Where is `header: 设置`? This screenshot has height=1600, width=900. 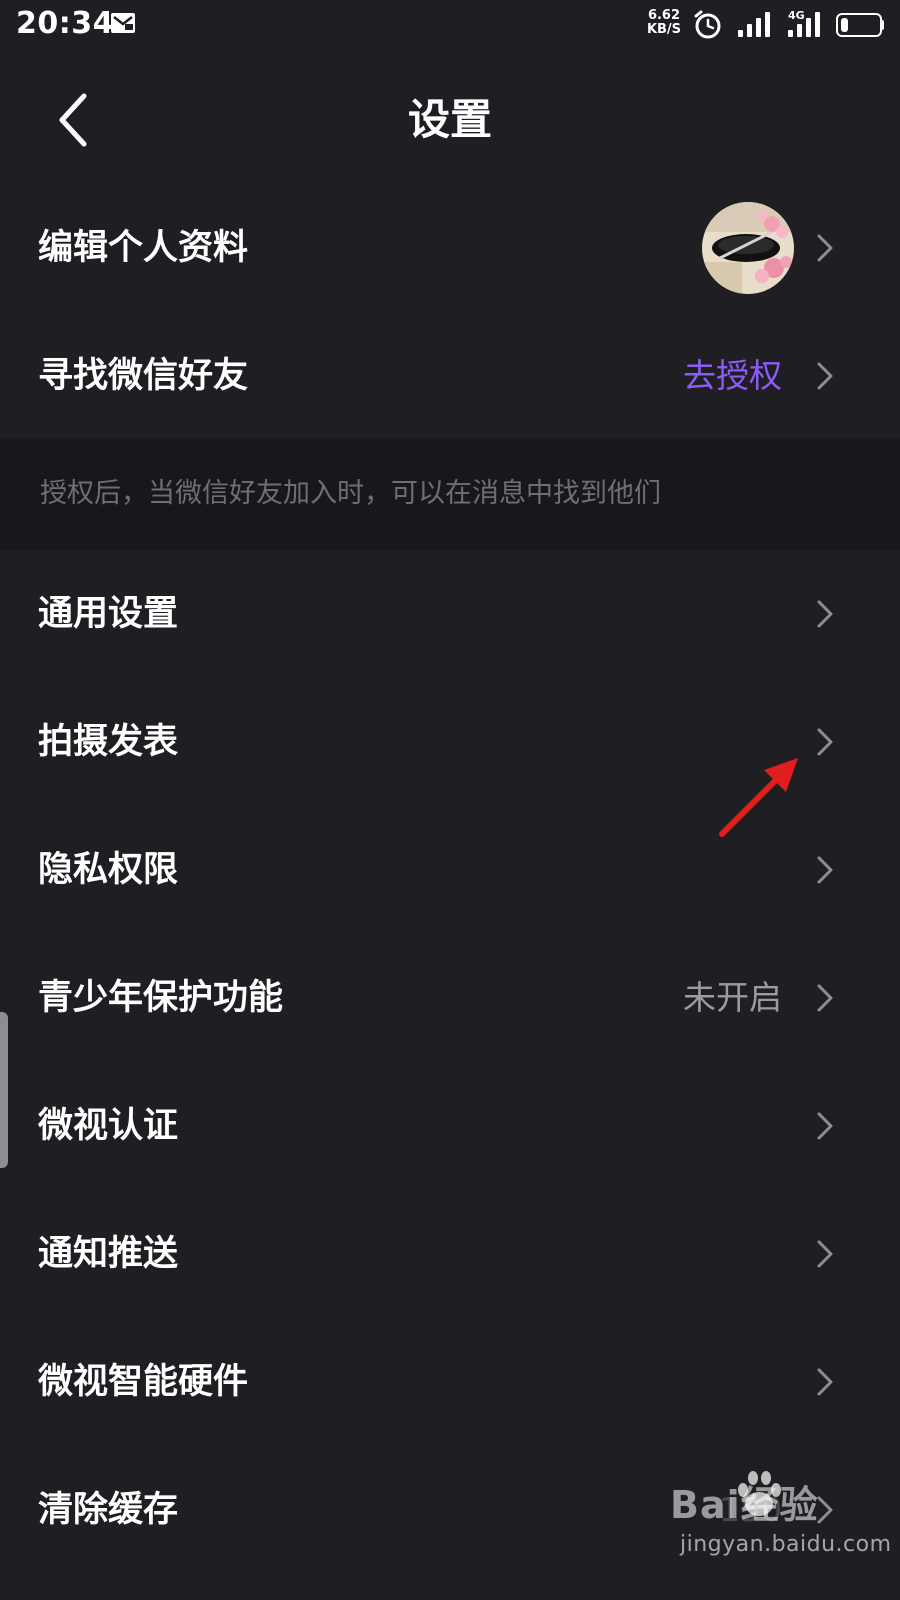 header: 设置 is located at coordinates (450, 120).